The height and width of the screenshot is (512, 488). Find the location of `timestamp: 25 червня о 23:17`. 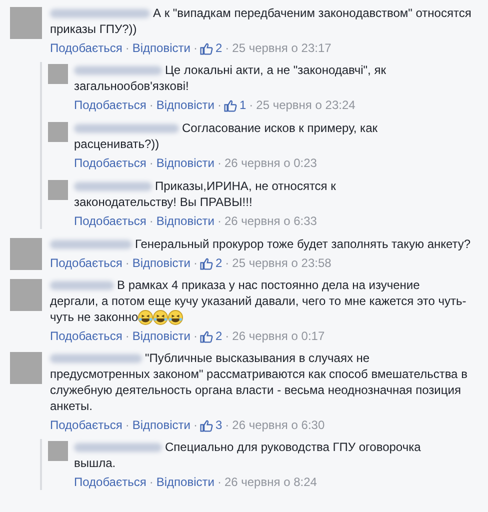

timestamp: 25 червня о 23:17 is located at coordinates (282, 48).